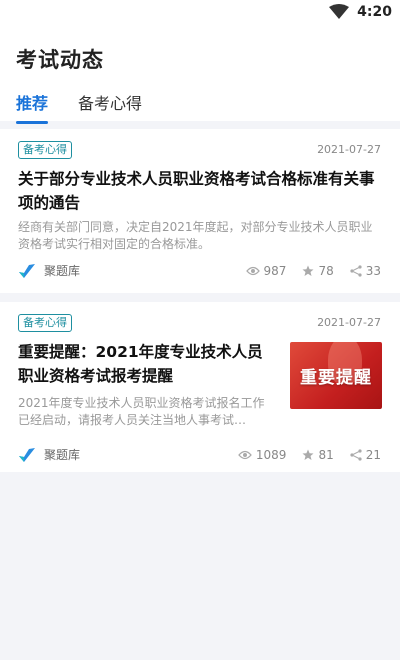 This screenshot has height=660, width=400. I want to click on view-count-value: 987, so click(275, 270).